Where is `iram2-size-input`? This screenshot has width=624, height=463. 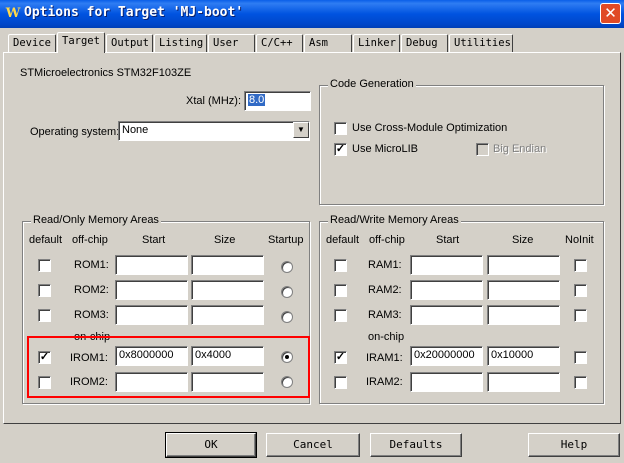 iram2-size-input is located at coordinates (523, 382).